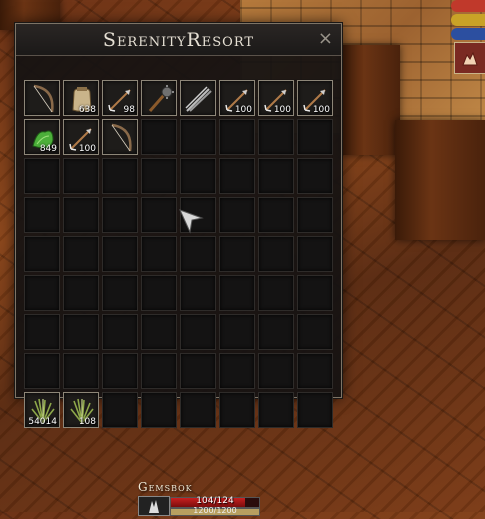 This screenshot has width=485, height=519. Describe the element at coordinates (42, 422) in the screenshot. I see `item-quantity: 54014` at that location.